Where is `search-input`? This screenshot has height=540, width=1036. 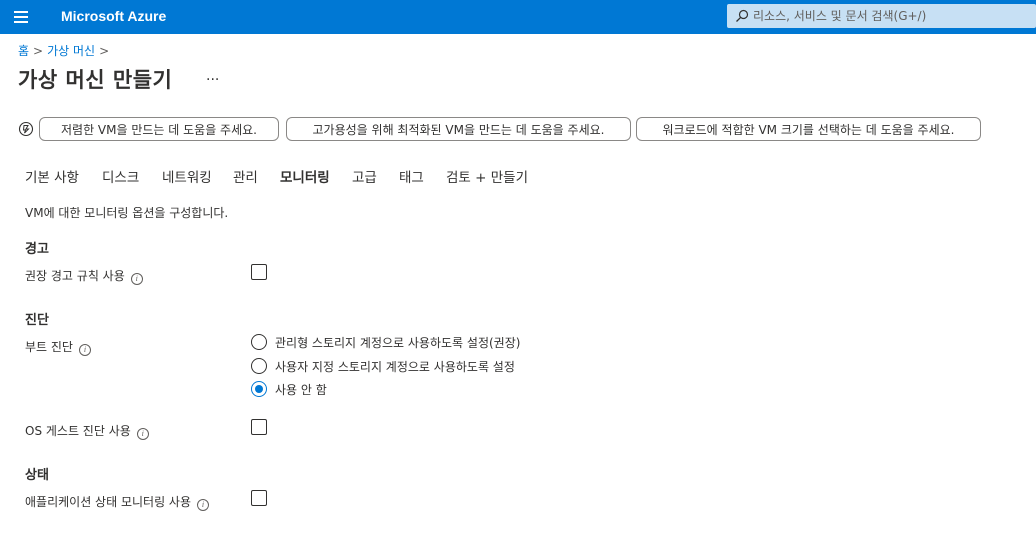 search-input is located at coordinates (888, 16).